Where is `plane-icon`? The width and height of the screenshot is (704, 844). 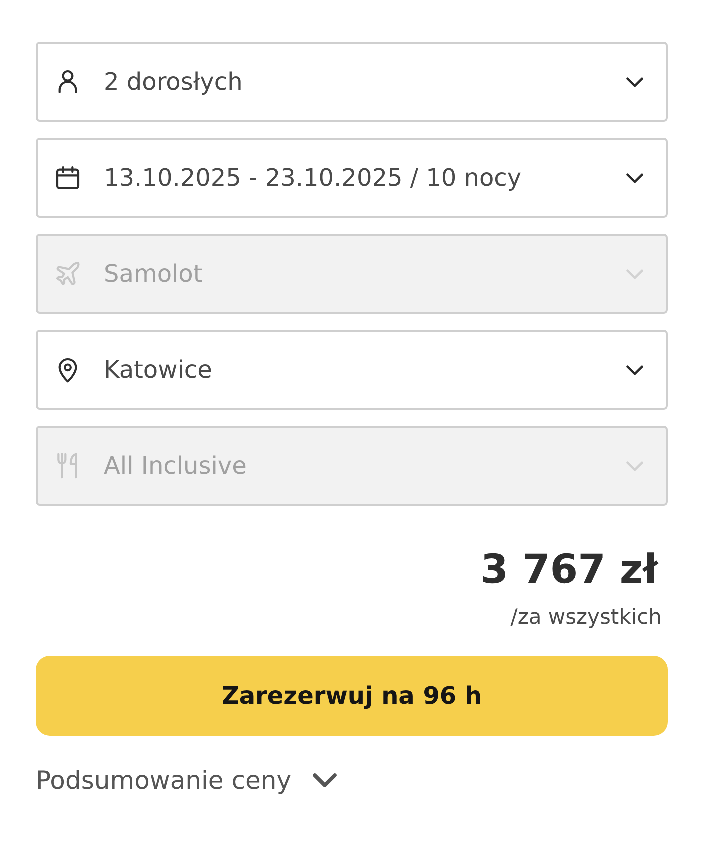
plane-icon is located at coordinates (68, 274).